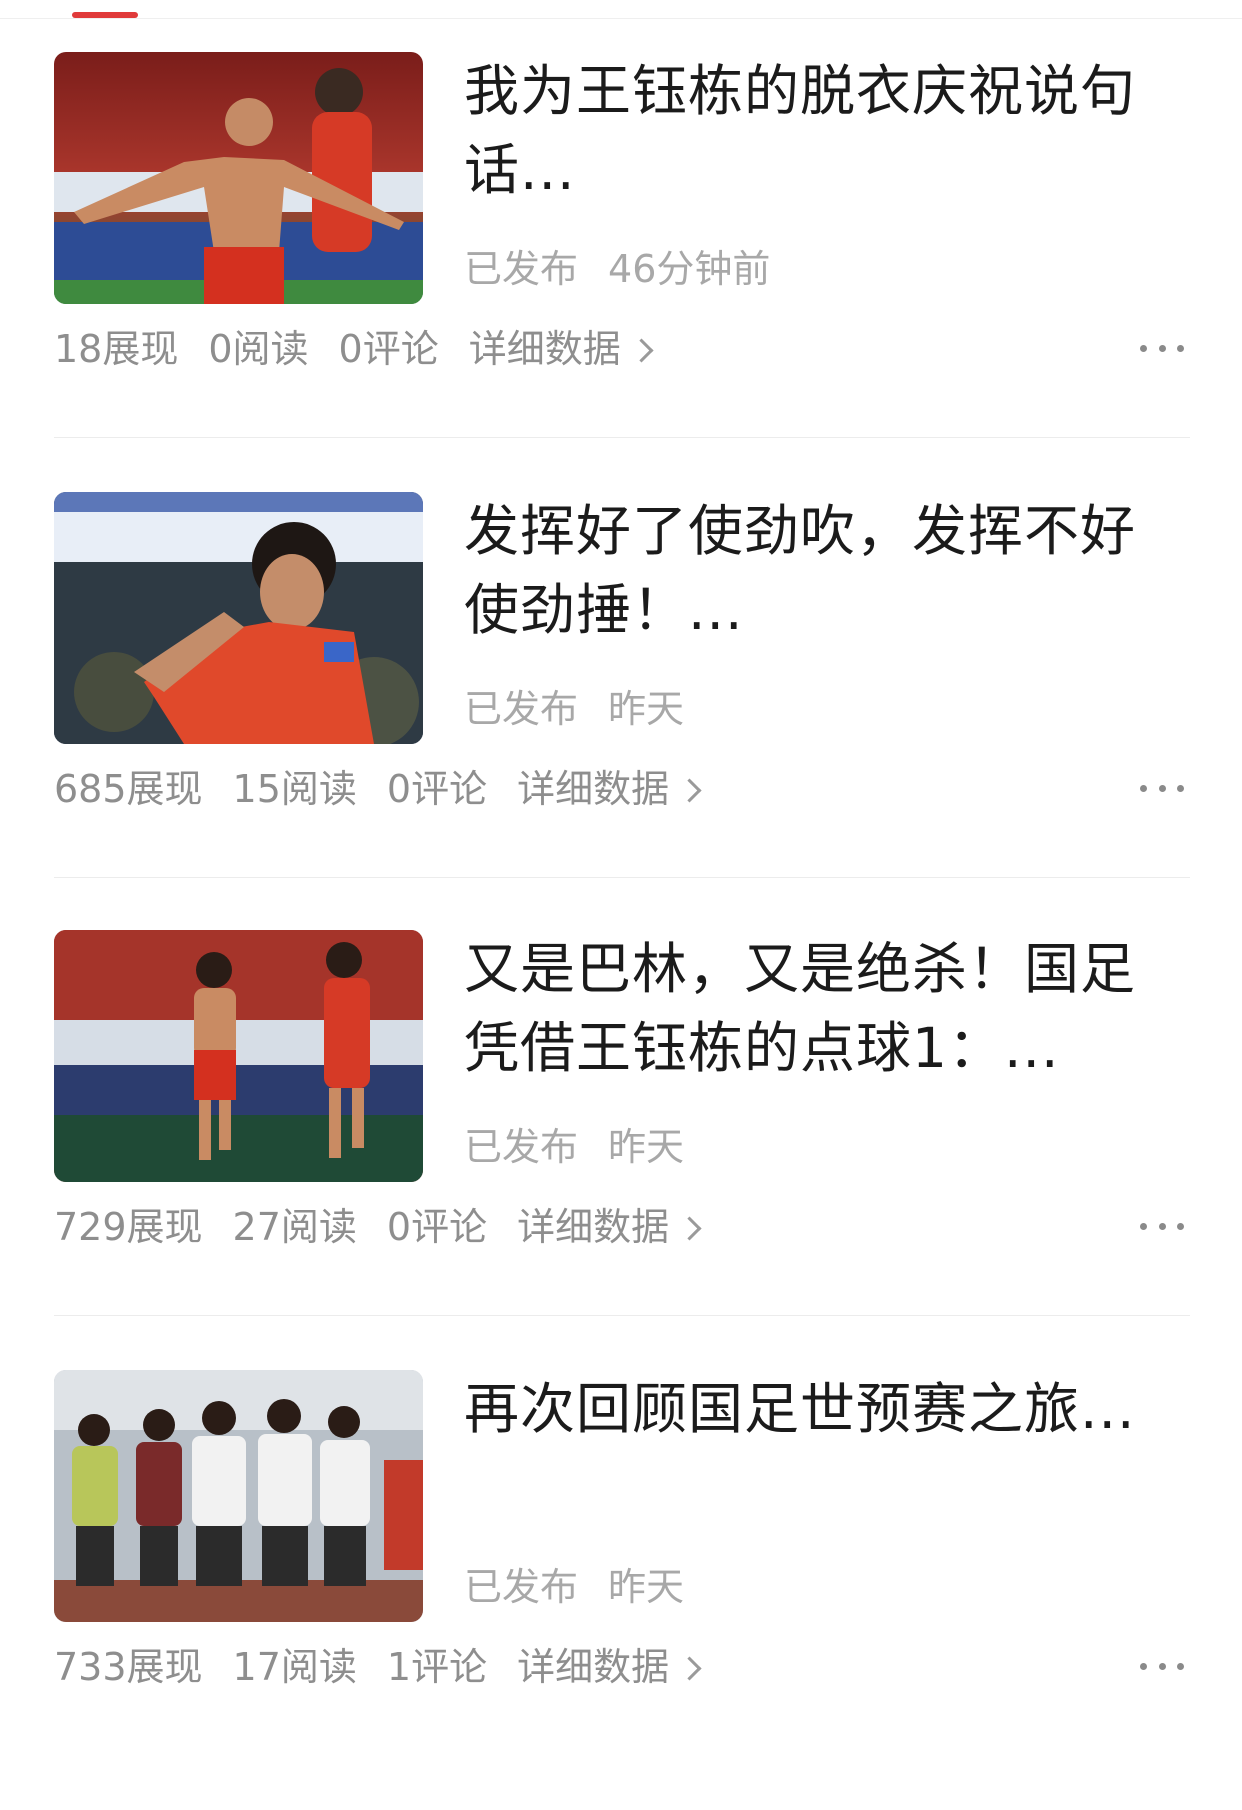  I want to click on article-stats: 729展现 27阅读 0评论 详细数据, so click(378, 1227).